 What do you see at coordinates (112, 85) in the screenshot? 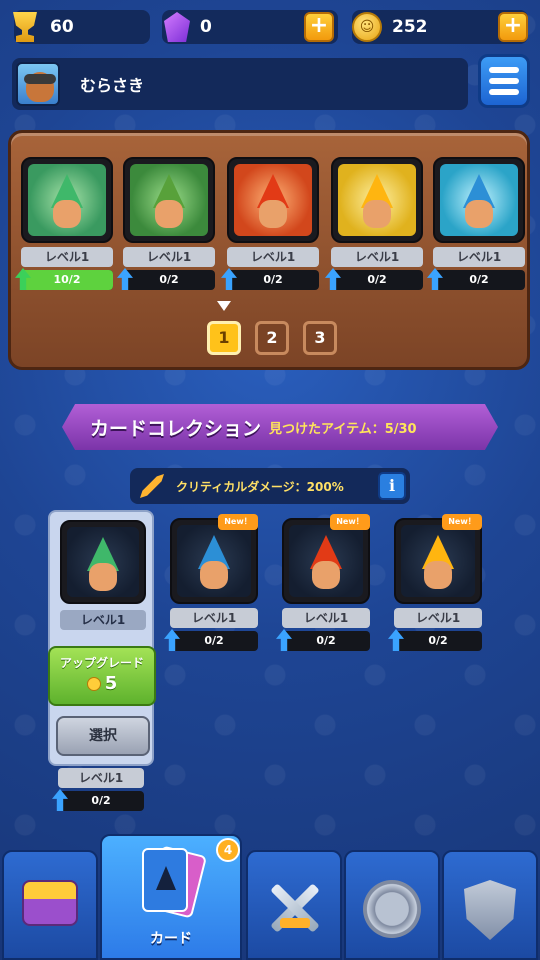
I see `player-name: むらさき` at bounding box center [112, 85].